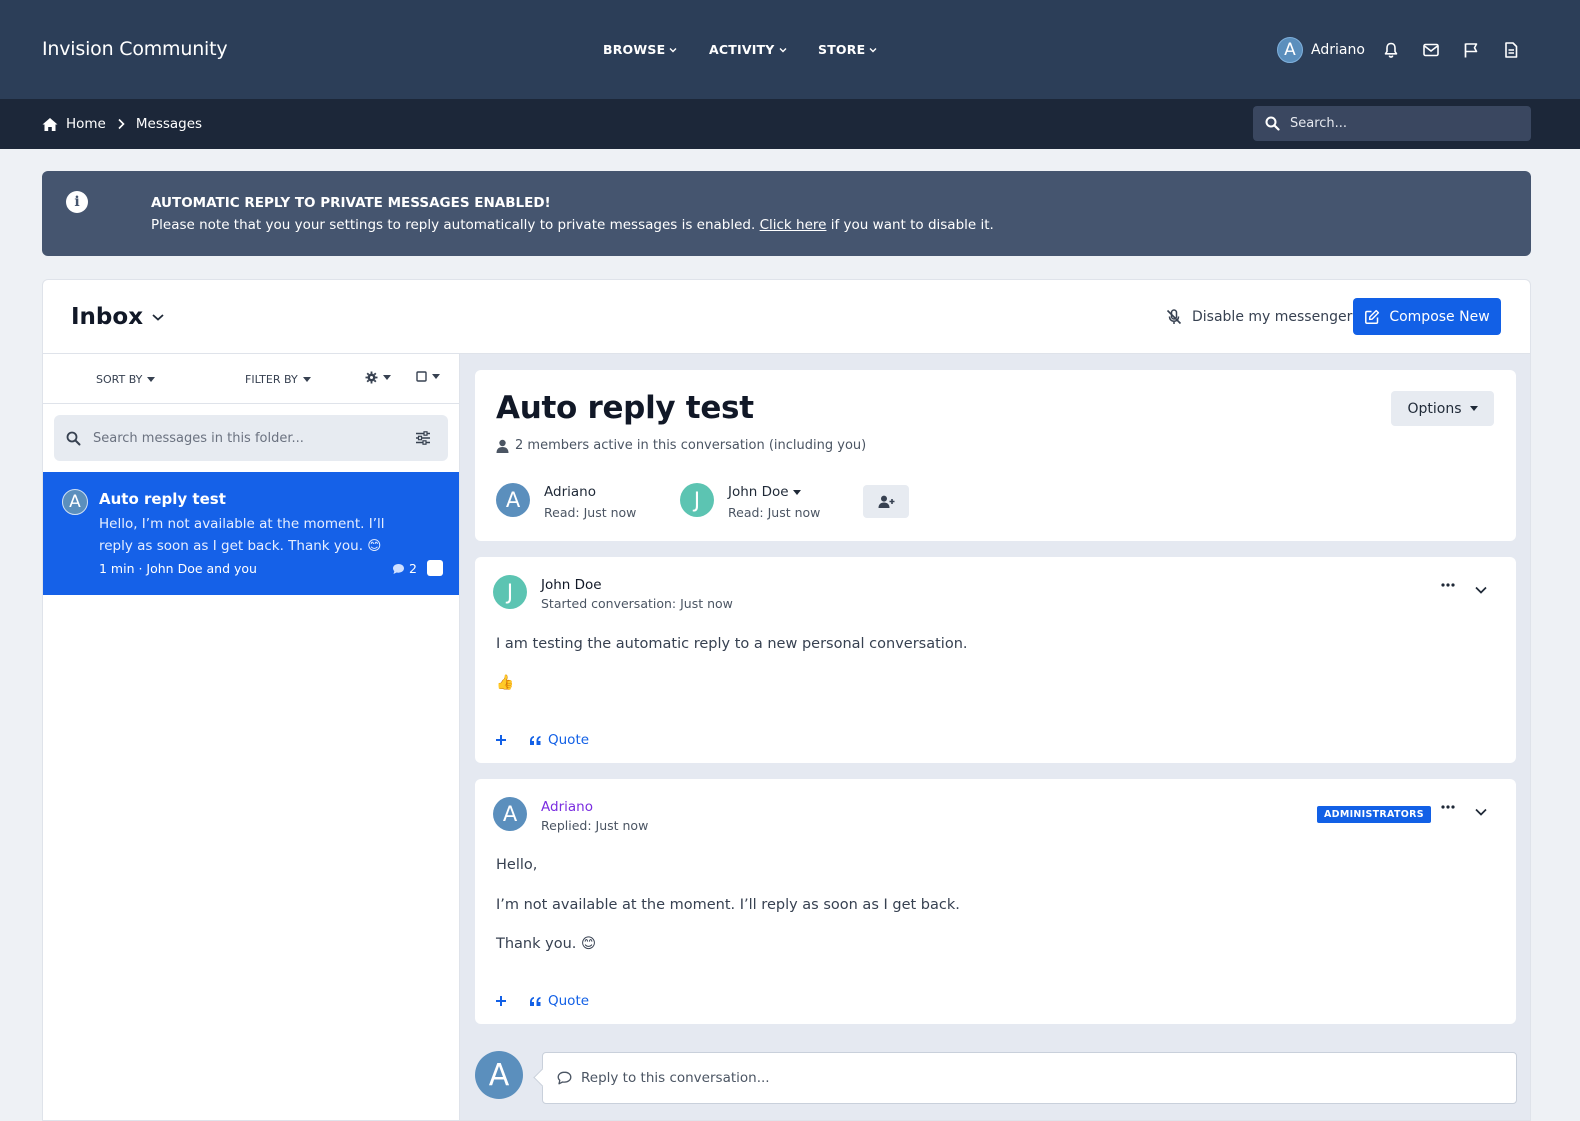  Describe the element at coordinates (571, 585) in the screenshot. I see `post-author: John Doe` at that location.